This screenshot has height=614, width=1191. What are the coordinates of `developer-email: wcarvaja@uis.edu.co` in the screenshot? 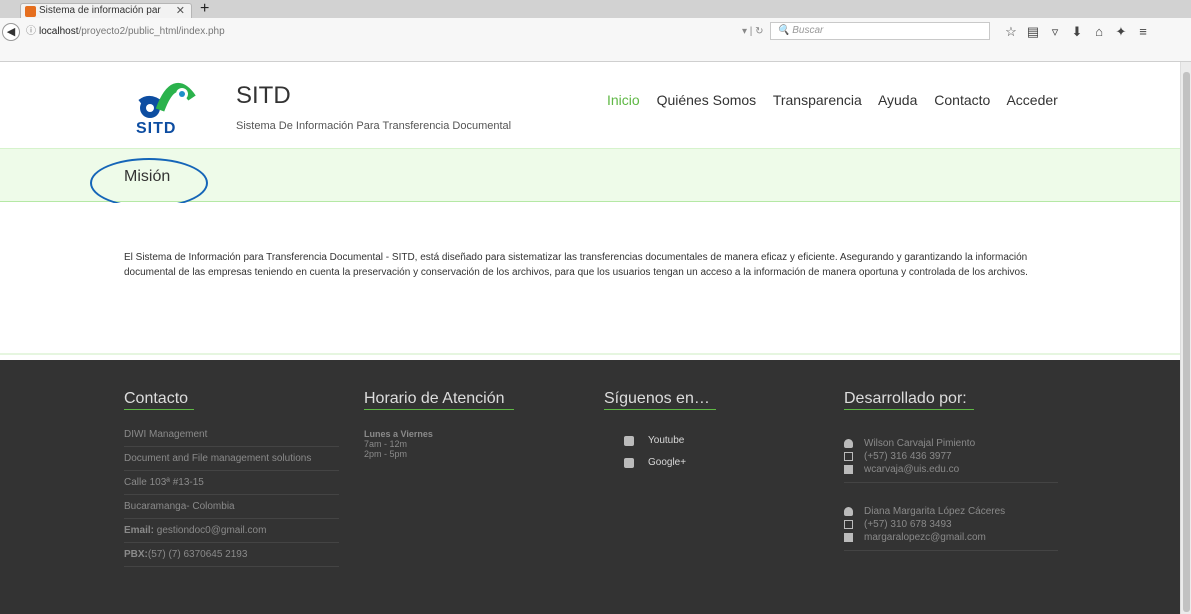 It's located at (954, 469).